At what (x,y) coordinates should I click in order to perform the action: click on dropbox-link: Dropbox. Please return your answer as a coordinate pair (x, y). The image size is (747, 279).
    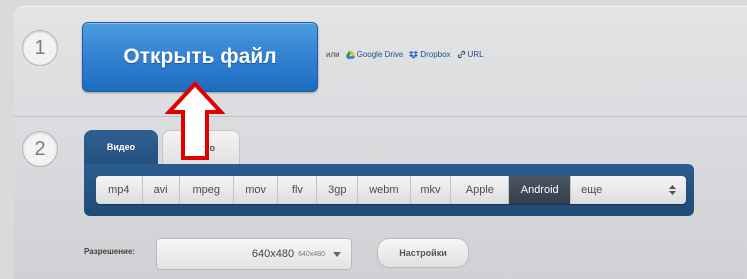
    Looking at the image, I should click on (430, 54).